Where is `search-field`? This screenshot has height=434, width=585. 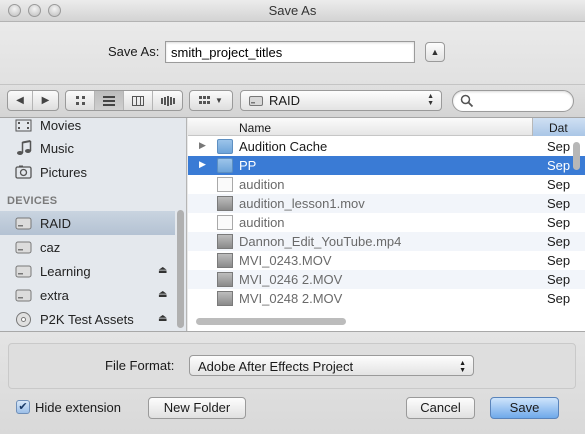
search-field is located at coordinates (513, 101).